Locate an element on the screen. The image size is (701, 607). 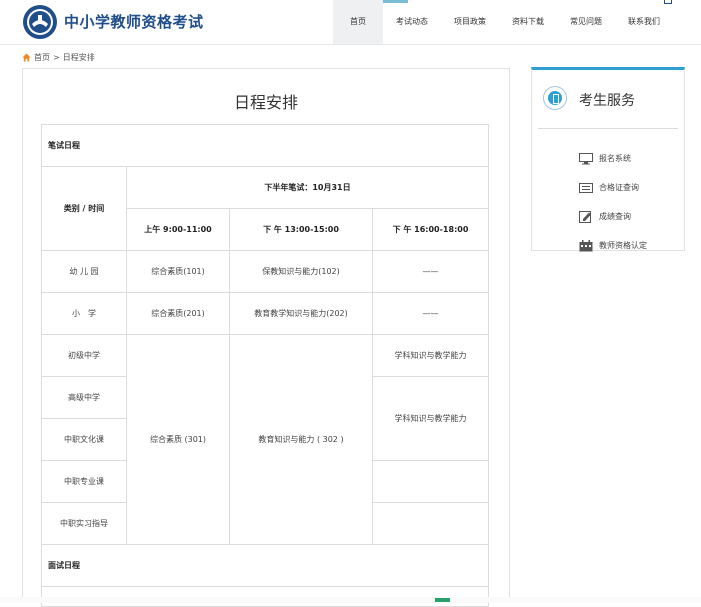
site-header: 中小学教师资格考试 首页 考试动态 项目政策 资料下载 常见问题 联系我们 is located at coordinates (350, 22).